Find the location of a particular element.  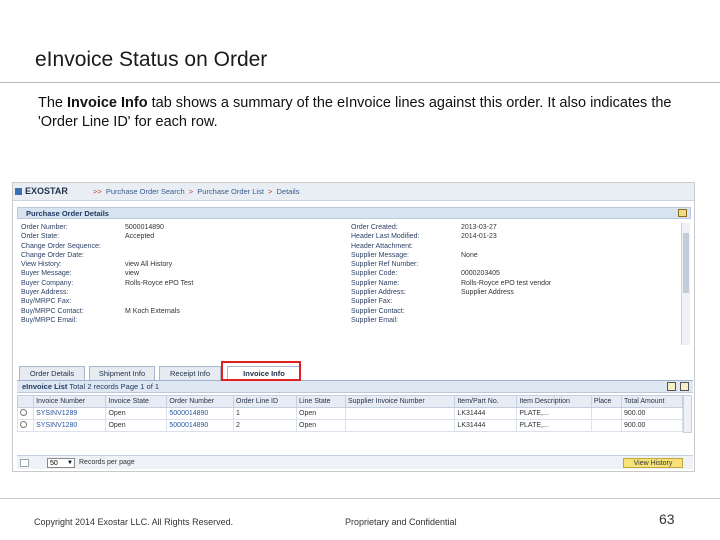

detail-label: Buy/MRPC Email: is located at coordinates (49, 320).